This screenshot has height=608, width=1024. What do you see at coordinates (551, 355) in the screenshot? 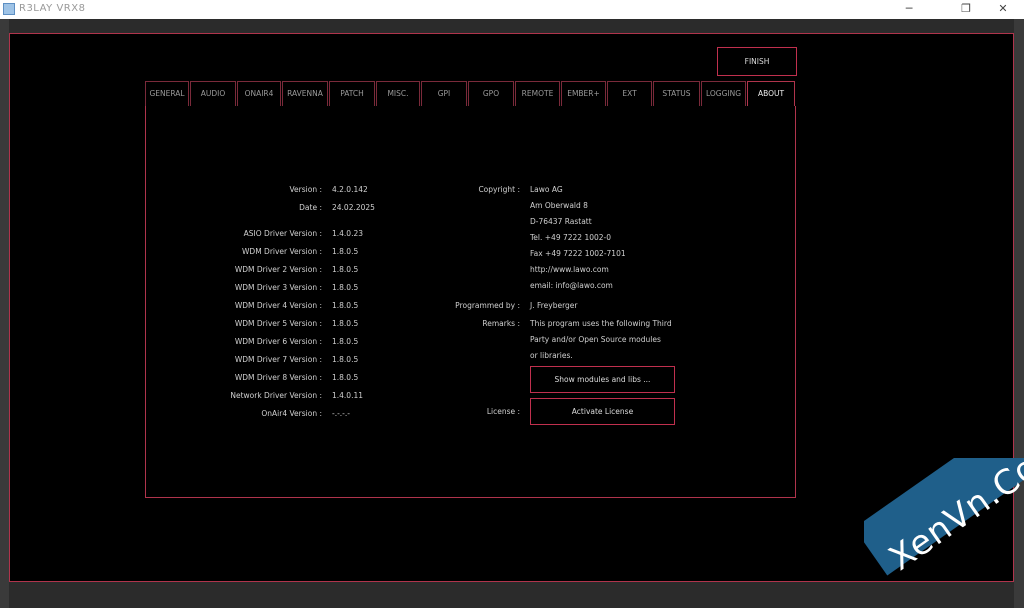
I see `remarks-line: or libraries.` at bounding box center [551, 355].